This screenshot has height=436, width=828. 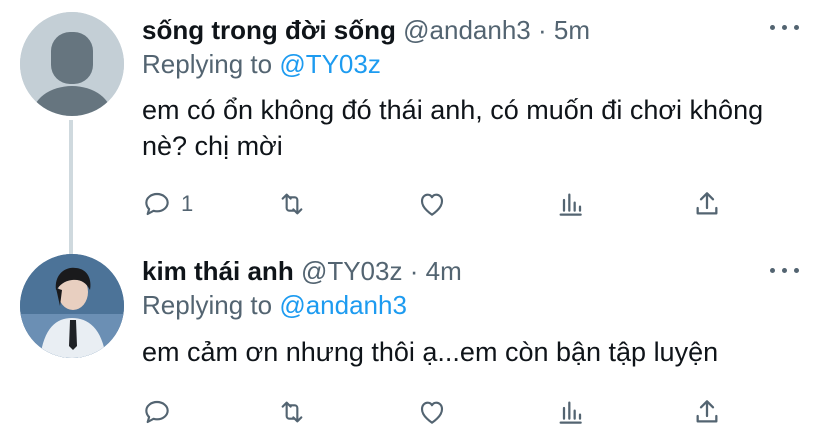 What do you see at coordinates (352, 271) in the screenshot?
I see `handle: @TY03z` at bounding box center [352, 271].